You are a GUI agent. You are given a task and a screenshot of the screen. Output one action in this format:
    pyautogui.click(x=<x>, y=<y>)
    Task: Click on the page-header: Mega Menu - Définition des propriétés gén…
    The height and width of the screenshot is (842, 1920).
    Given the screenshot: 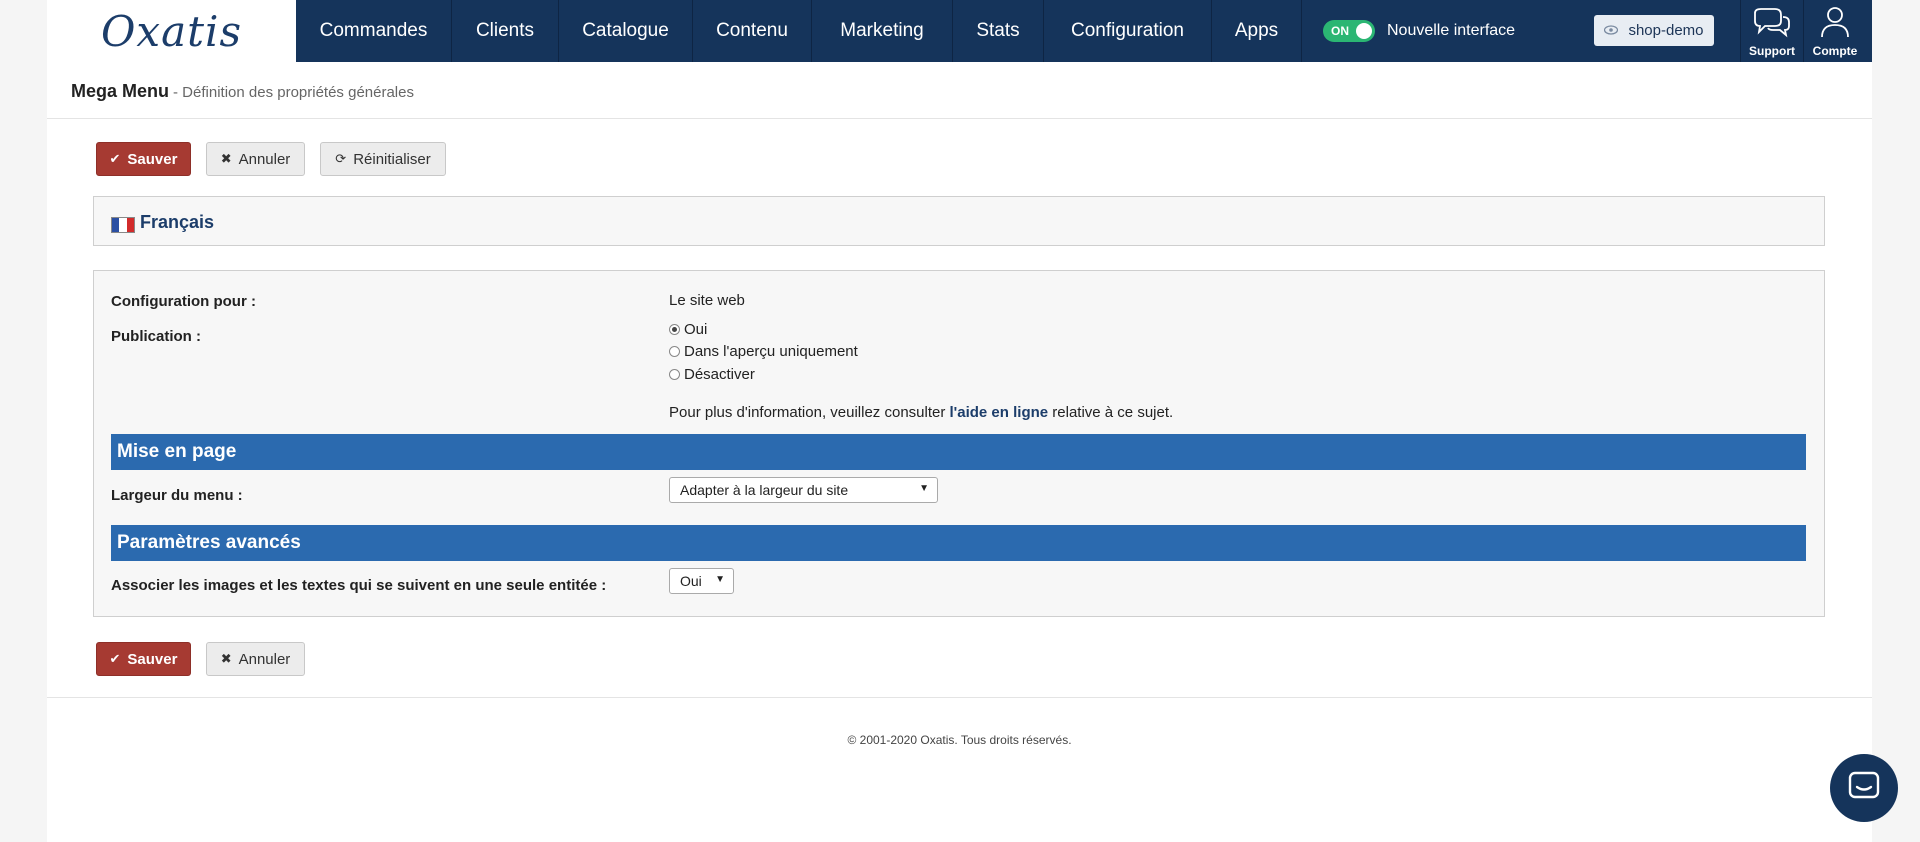 What is the action you would take?
    pyautogui.click(x=959, y=90)
    